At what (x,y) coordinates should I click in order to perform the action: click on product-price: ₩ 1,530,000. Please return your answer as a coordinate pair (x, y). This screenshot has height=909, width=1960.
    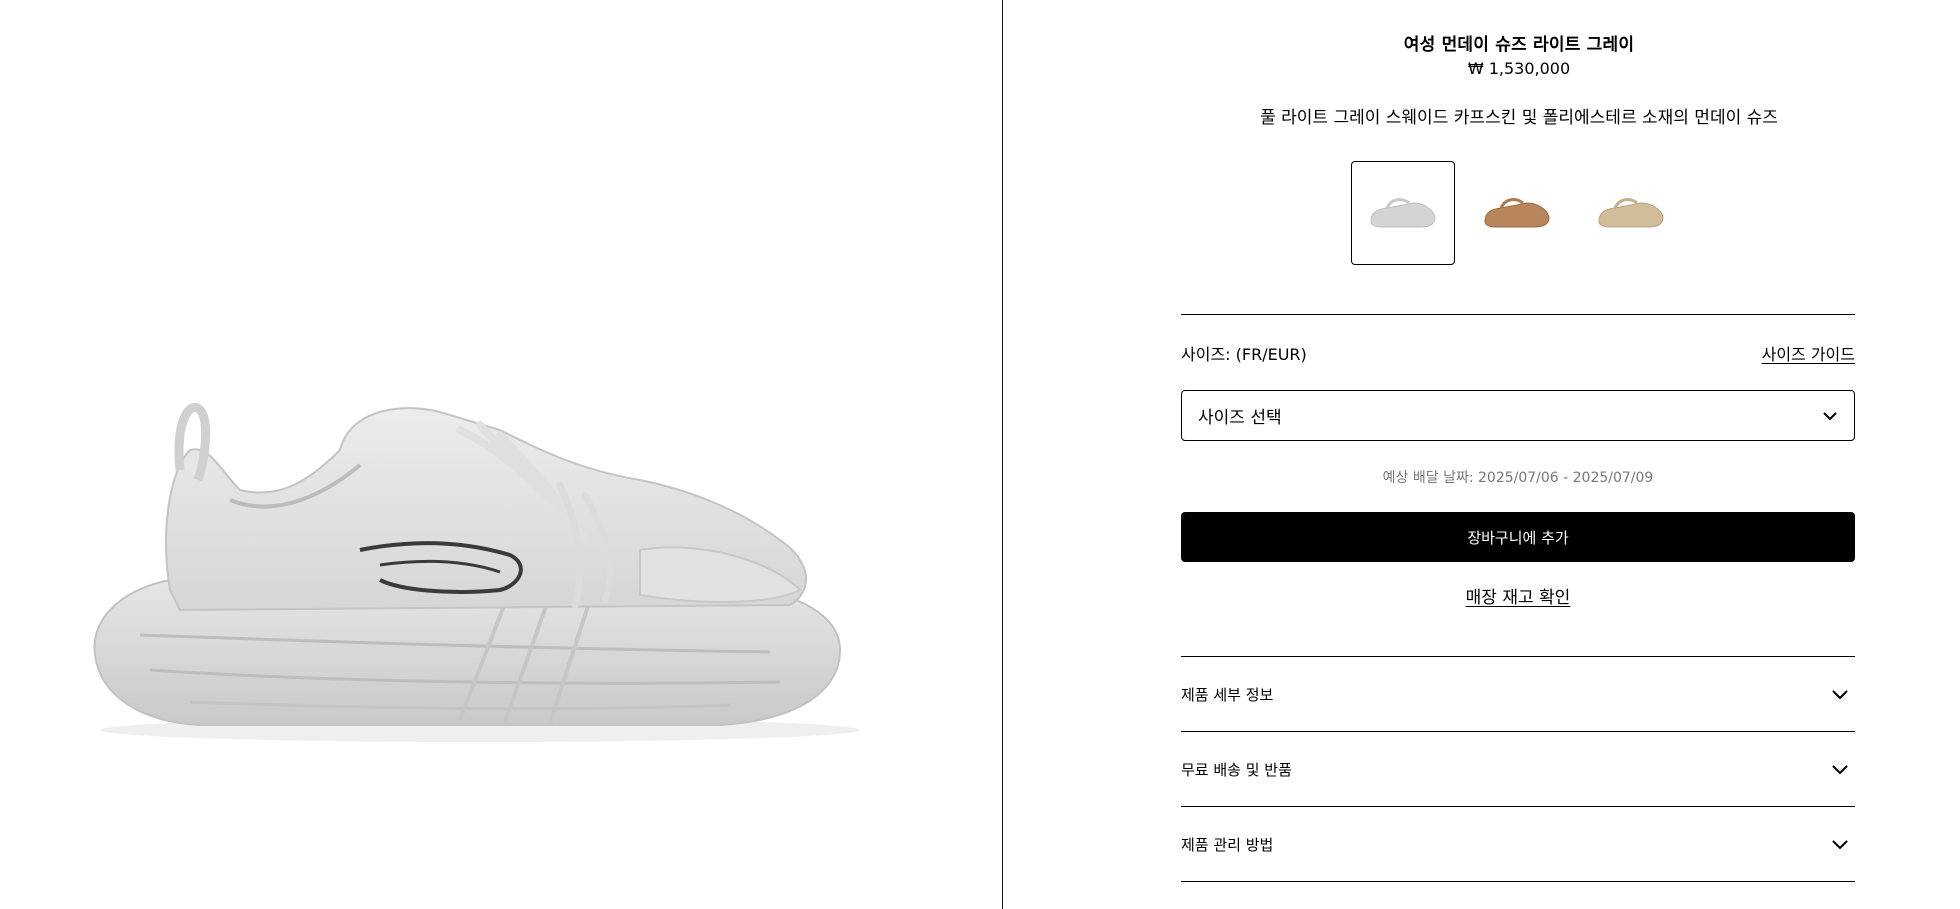
    Looking at the image, I should click on (1519, 68).